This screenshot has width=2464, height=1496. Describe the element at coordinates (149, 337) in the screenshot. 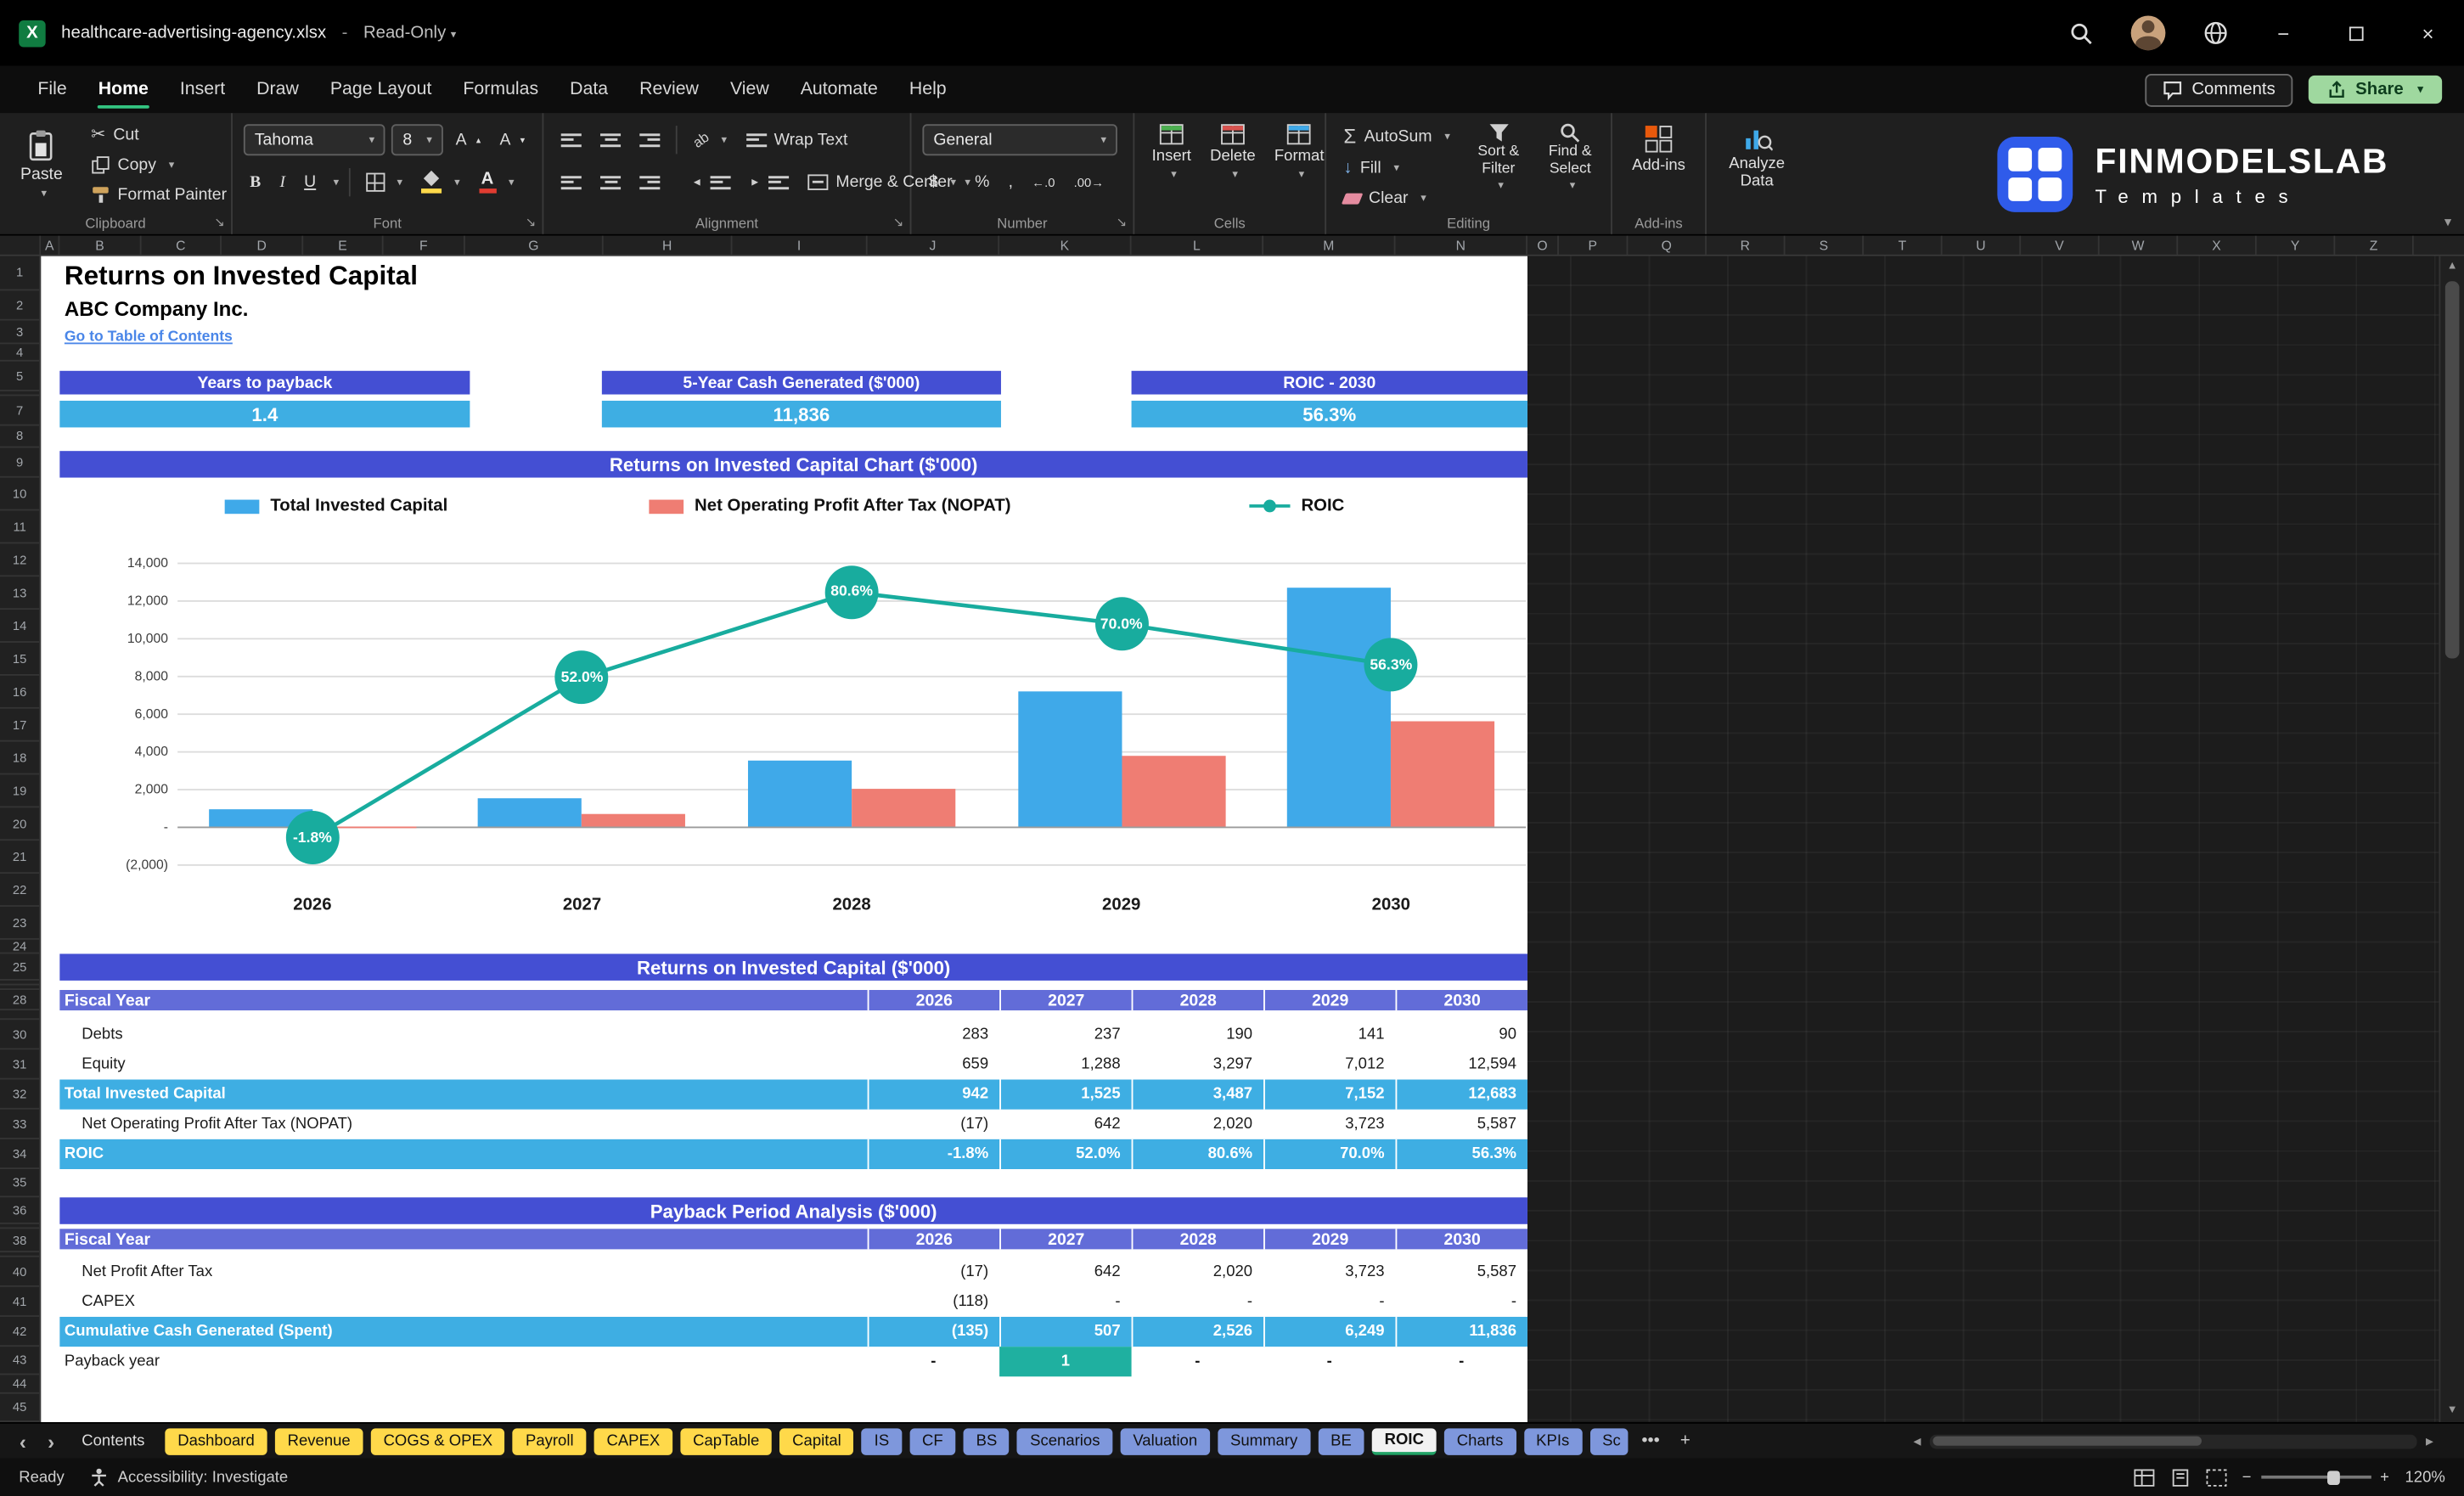

I see `toc-link: Go to Table of Contents` at that location.